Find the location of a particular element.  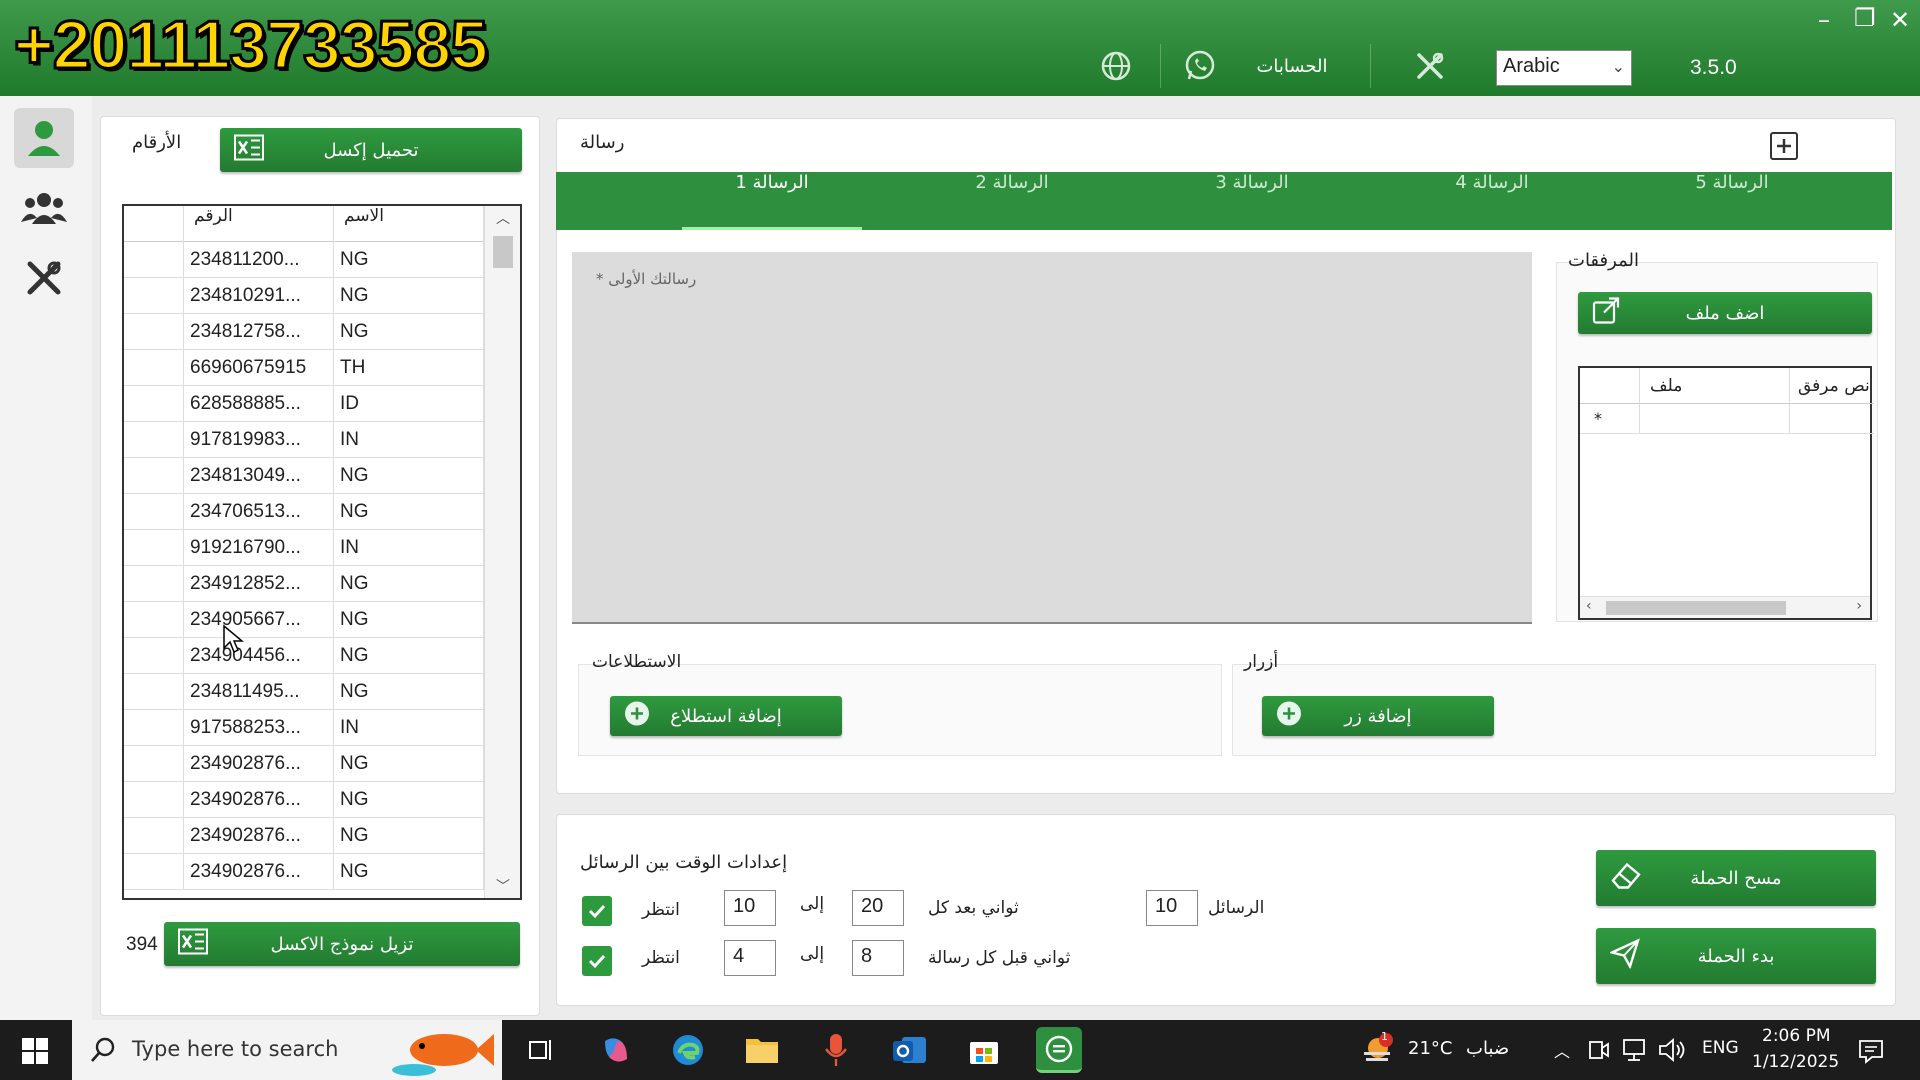

table-row: 628588885... ID is located at coordinates (304, 404).